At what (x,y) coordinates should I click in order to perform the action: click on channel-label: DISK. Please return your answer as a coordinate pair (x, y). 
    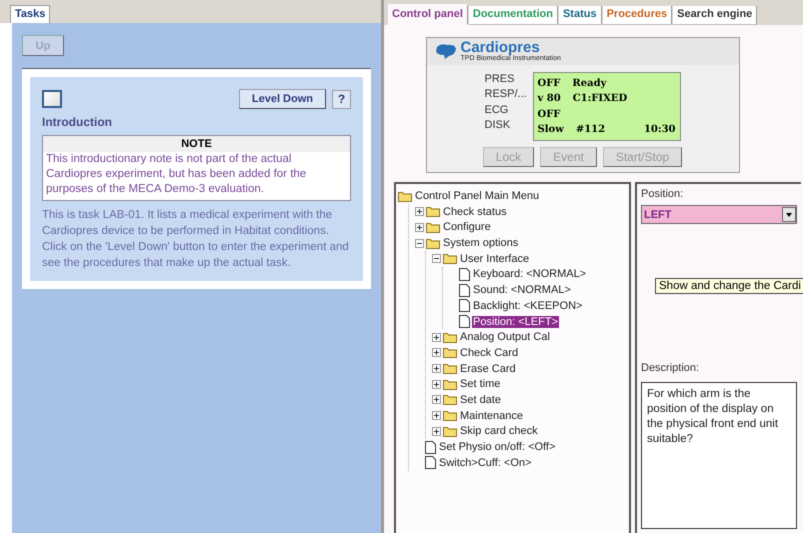
    Looking at the image, I should click on (498, 125).